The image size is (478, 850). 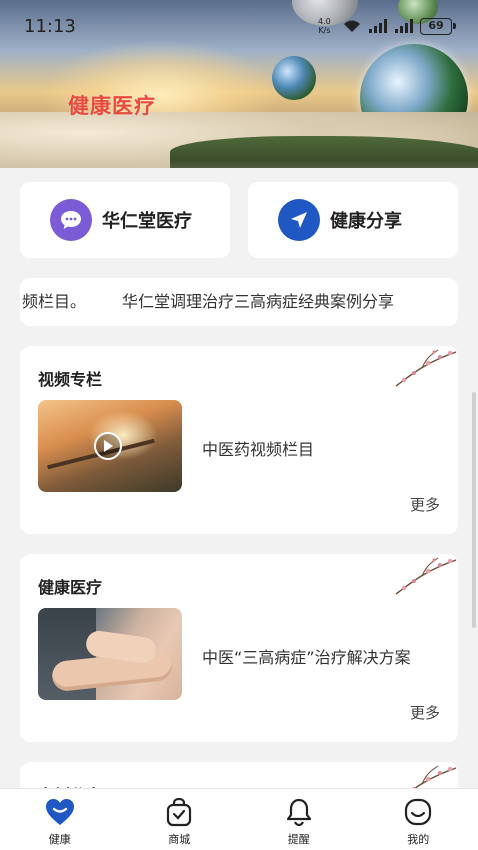 I want to click on quick-action-huaren-medical: 华仁堂医疗, so click(x=125, y=220).